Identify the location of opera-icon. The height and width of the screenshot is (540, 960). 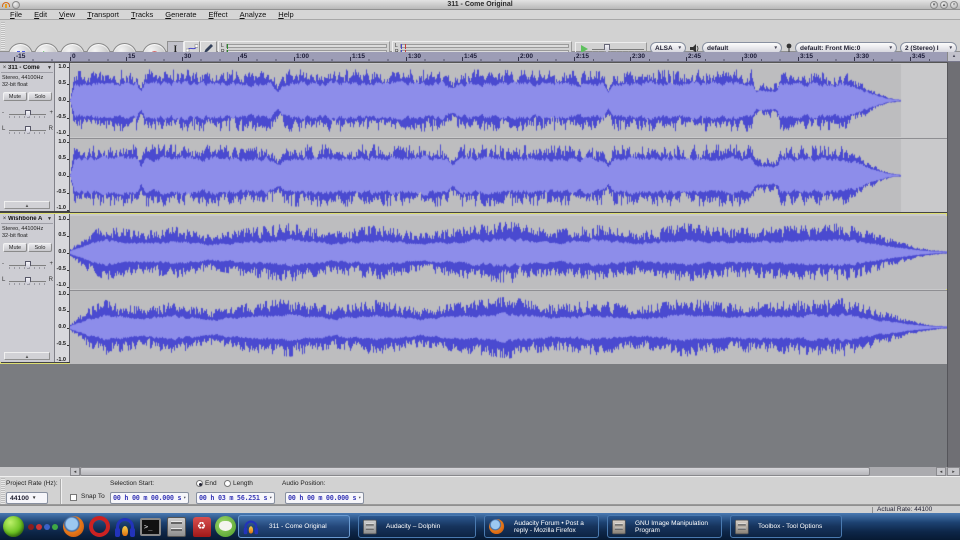
(99, 526).